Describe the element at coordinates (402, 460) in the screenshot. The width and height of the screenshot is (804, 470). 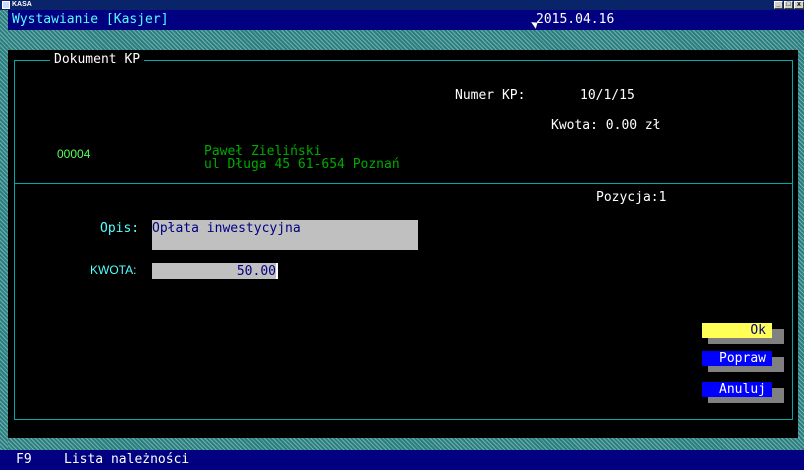
I see `status-bar: F9 Lista należności` at that location.